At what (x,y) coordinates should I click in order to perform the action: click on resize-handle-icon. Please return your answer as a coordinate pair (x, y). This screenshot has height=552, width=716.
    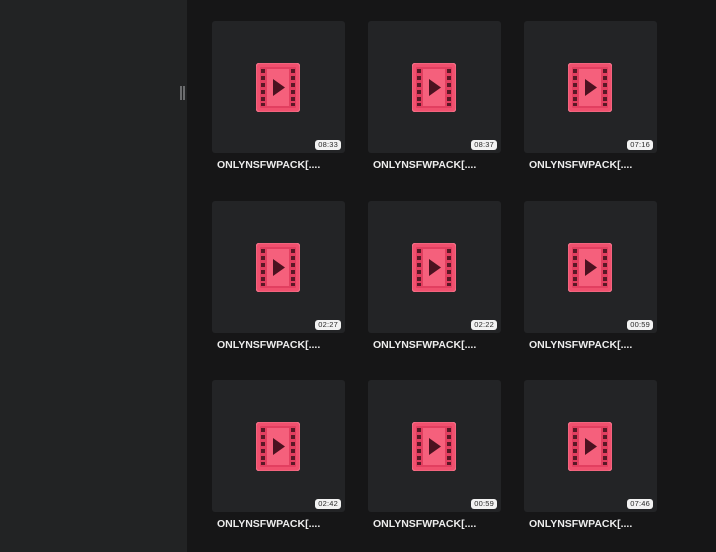
    Looking at the image, I should click on (182, 93).